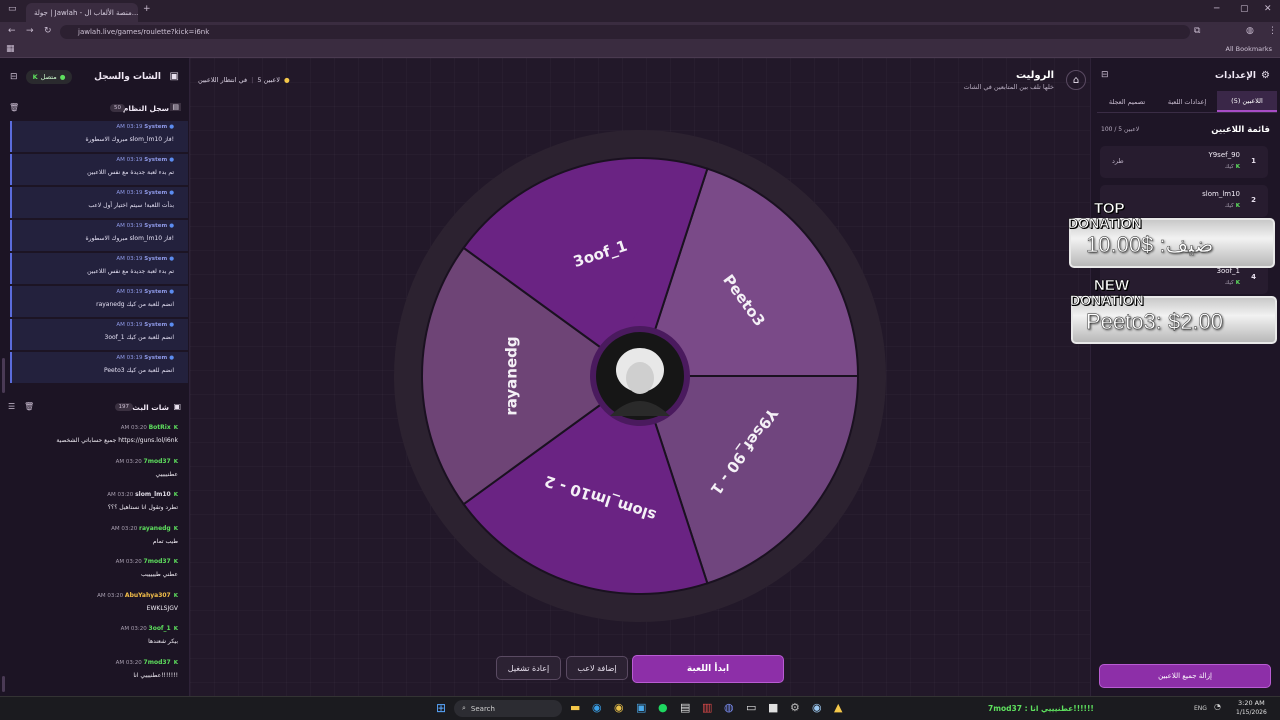  I want to click on chat-username: BotRix, so click(160, 427).